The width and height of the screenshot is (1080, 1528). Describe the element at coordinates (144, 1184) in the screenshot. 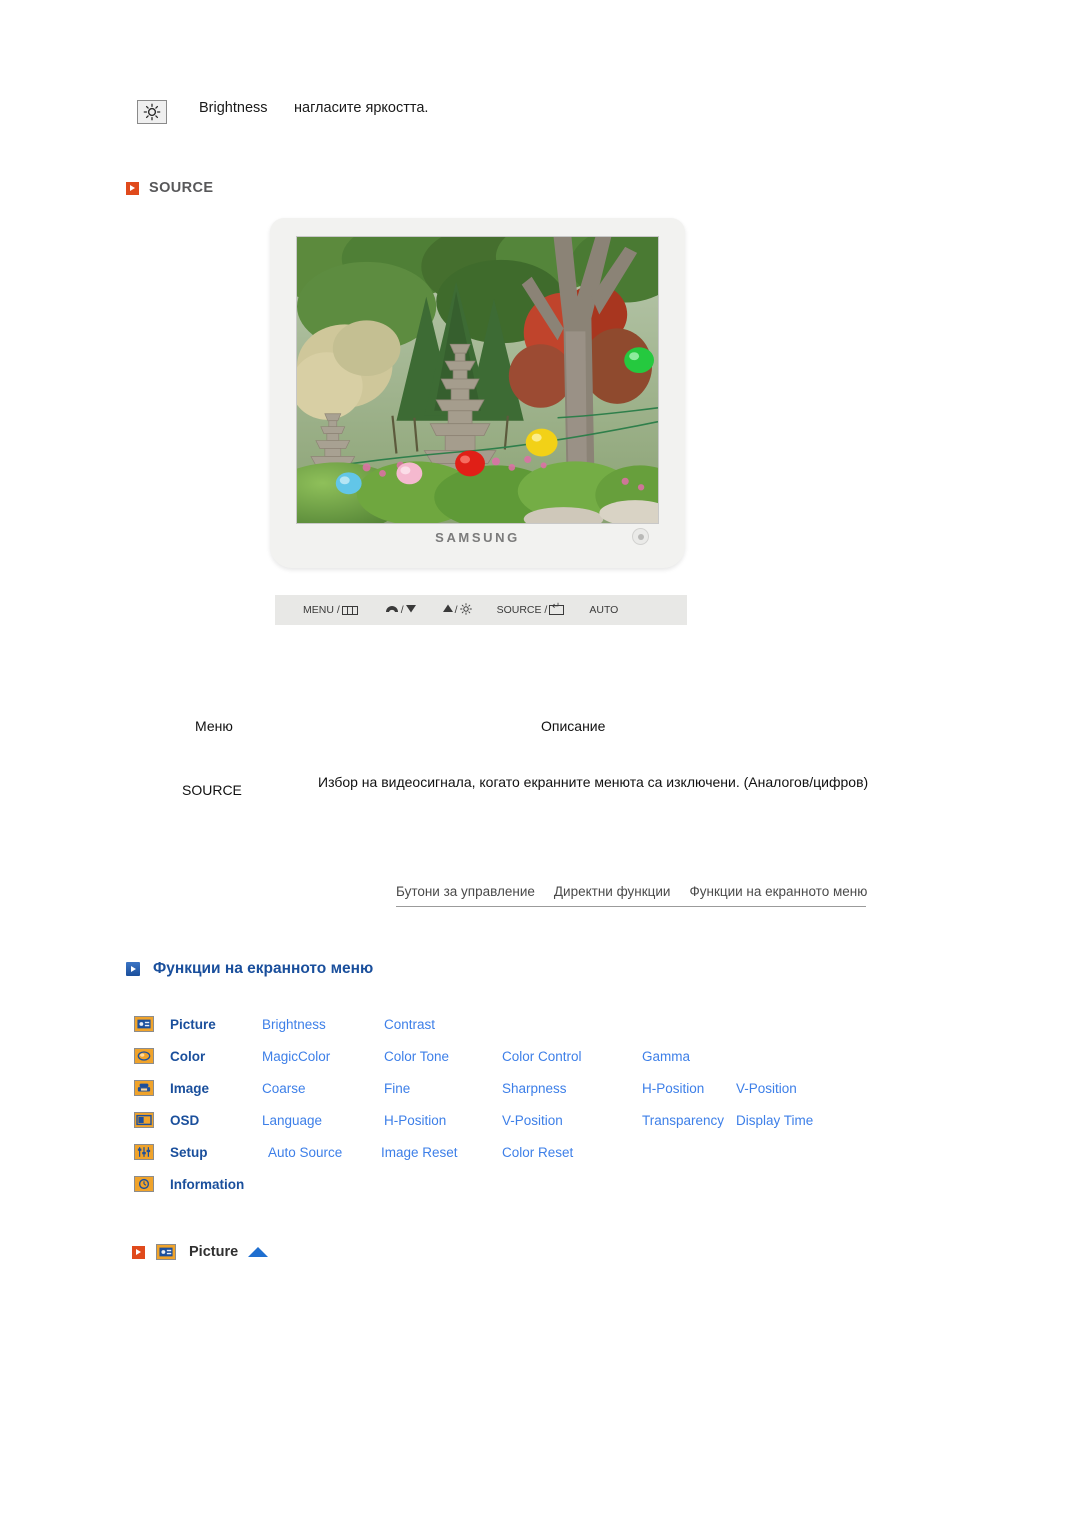

I see `information-icon` at that location.